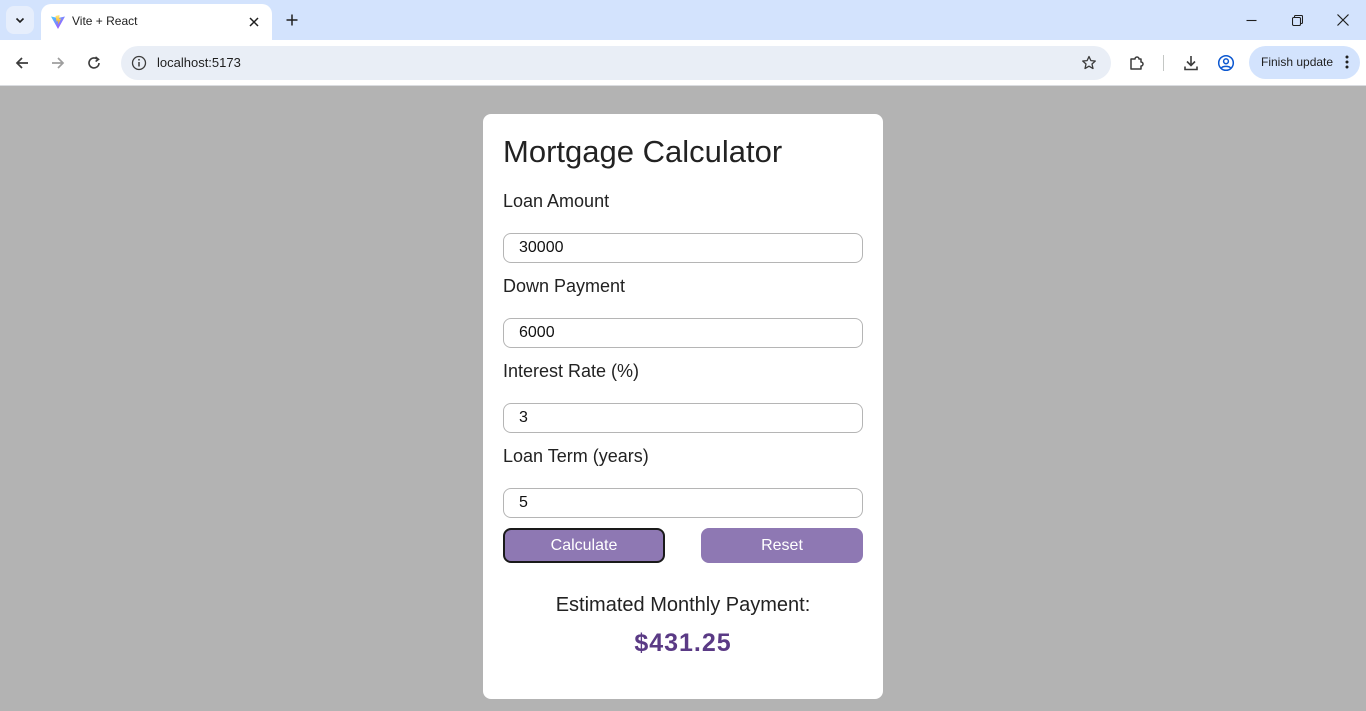 The width and height of the screenshot is (1366, 711). Describe the element at coordinates (1089, 63) in the screenshot. I see `bookmark-star-icon` at that location.